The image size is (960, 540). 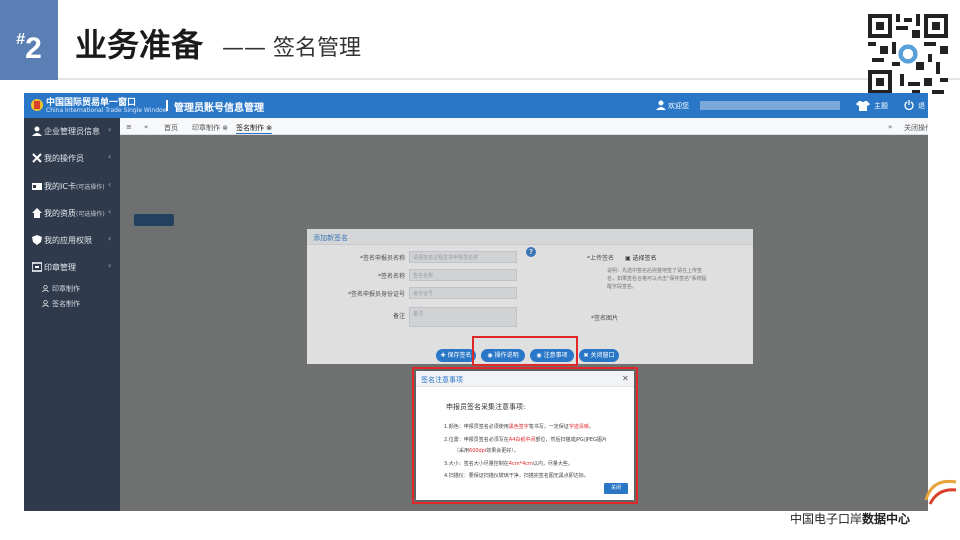 I want to click on theme-button: 主题, so click(x=881, y=106).